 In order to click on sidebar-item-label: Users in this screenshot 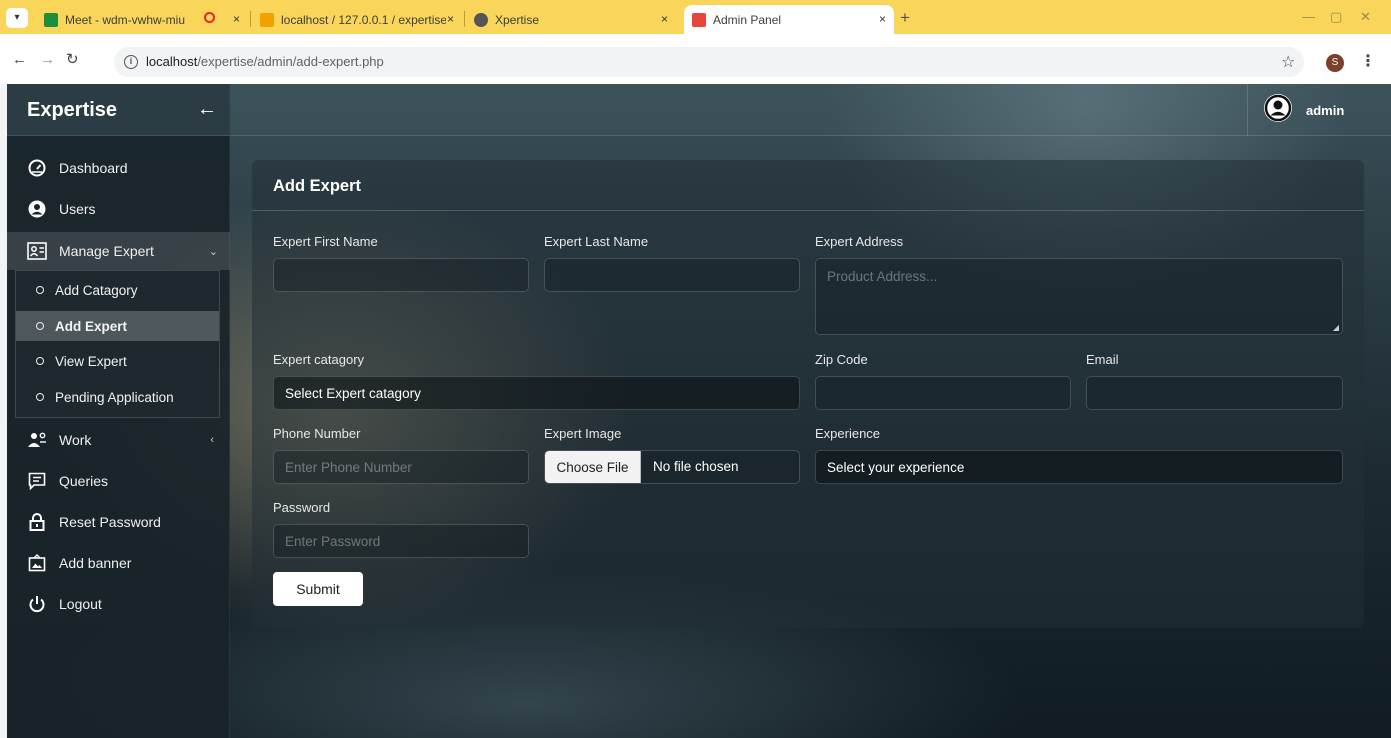, I will do `click(77, 209)`.